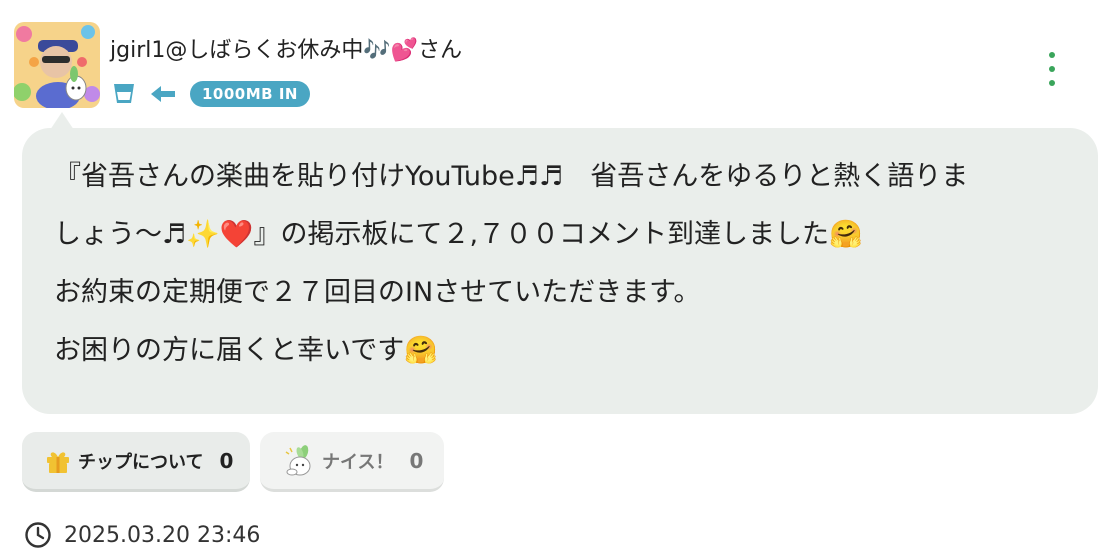 This screenshot has height=556, width=1102. Describe the element at coordinates (162, 535) in the screenshot. I see `timestamp-text: 2025.03.20 23:46` at that location.